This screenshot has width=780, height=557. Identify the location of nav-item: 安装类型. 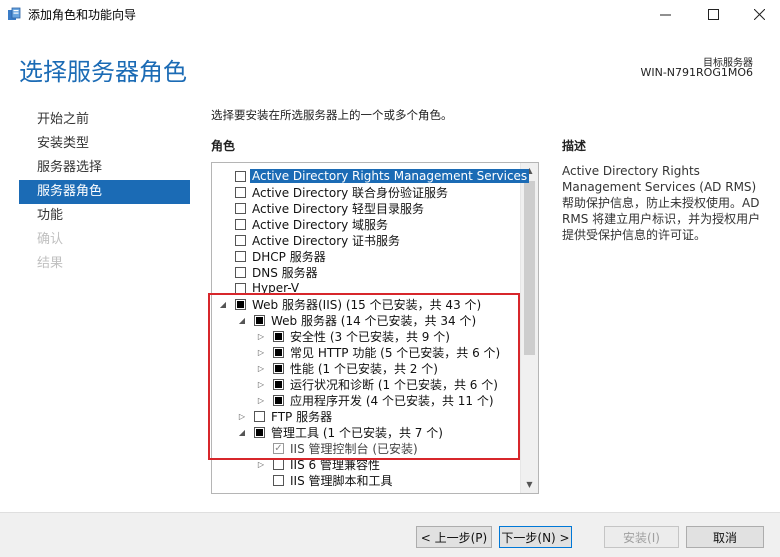
(104, 144).